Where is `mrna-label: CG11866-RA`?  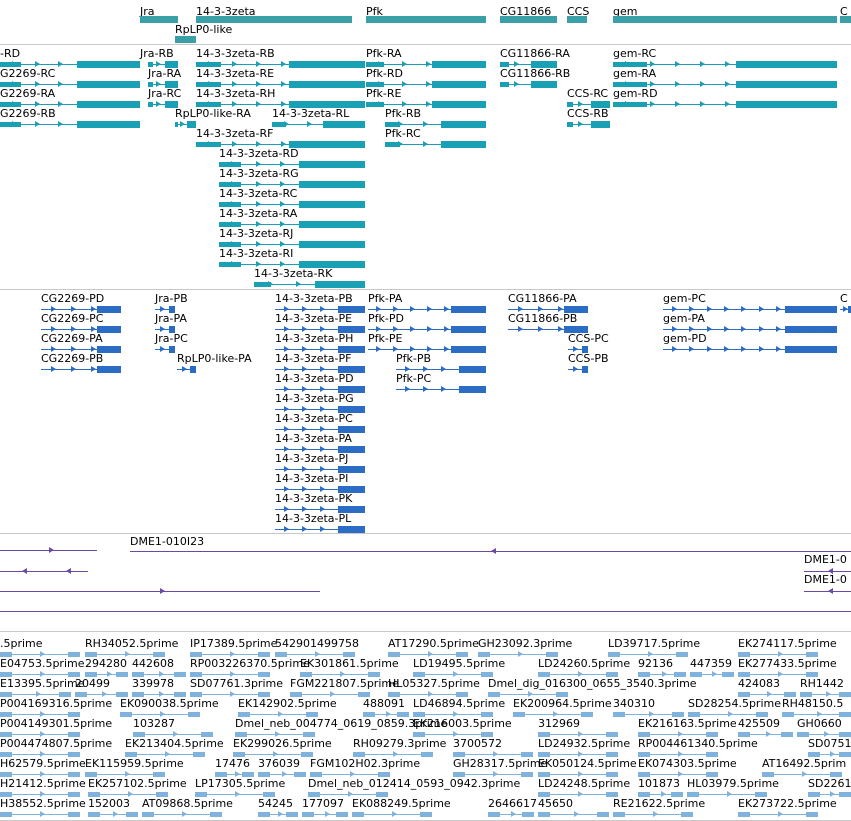
mrna-label: CG11866-RA is located at coordinates (535, 53).